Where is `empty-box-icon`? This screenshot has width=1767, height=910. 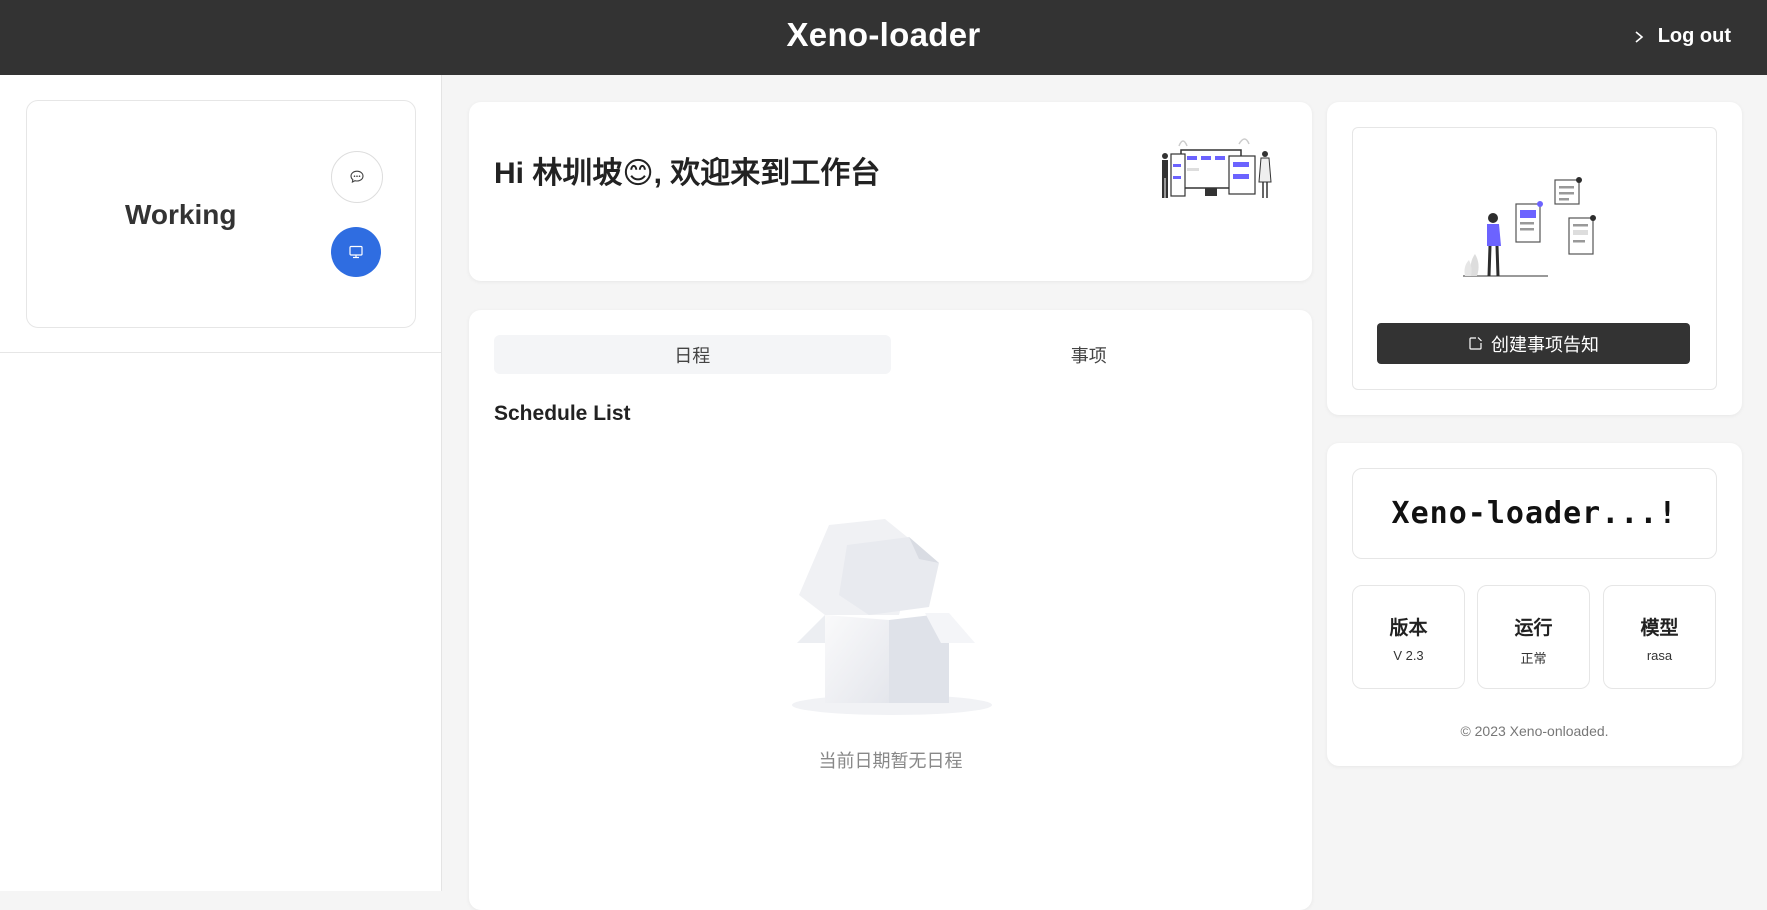 empty-box-icon is located at coordinates (892, 617).